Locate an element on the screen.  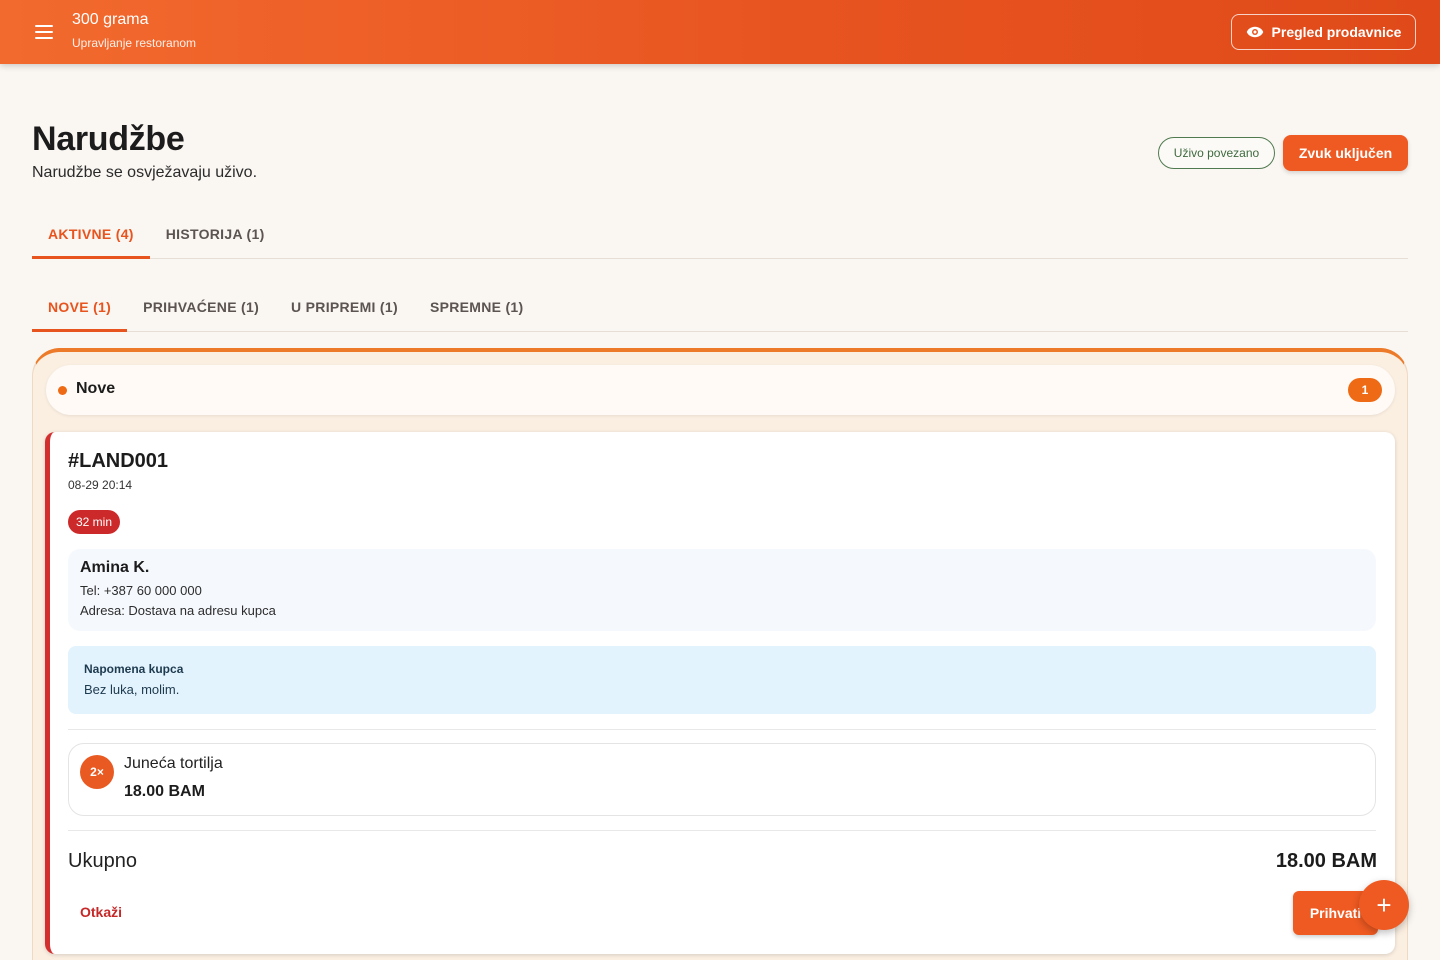
customer-address: Adresa: Dostava na adresu kupca is located at coordinates (178, 610).